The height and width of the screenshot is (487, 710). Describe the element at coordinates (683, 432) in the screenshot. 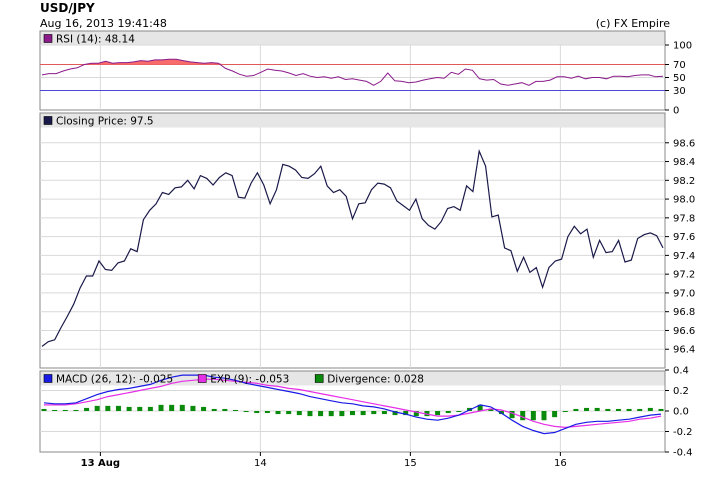

I see `y-tick-label: -0.2` at that location.